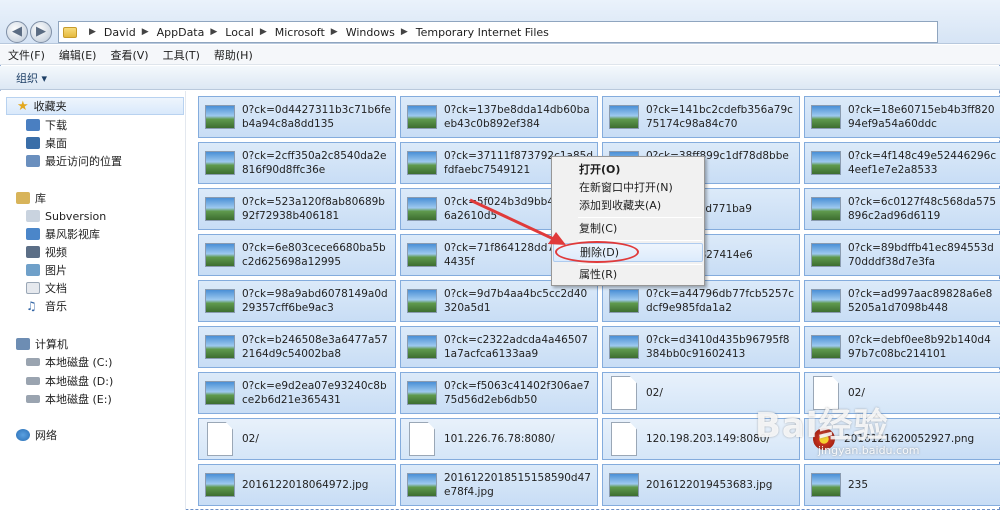 This screenshot has width=1000, height=510. What do you see at coordinates (628, 229) in the screenshot?
I see `ctx-copy: 复制(C)` at bounding box center [628, 229].